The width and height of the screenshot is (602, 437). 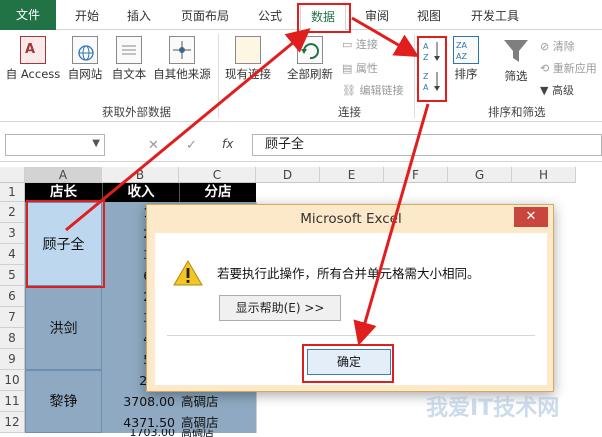 I want to click on arrow-to-ok-button, so click(x=391, y=224).